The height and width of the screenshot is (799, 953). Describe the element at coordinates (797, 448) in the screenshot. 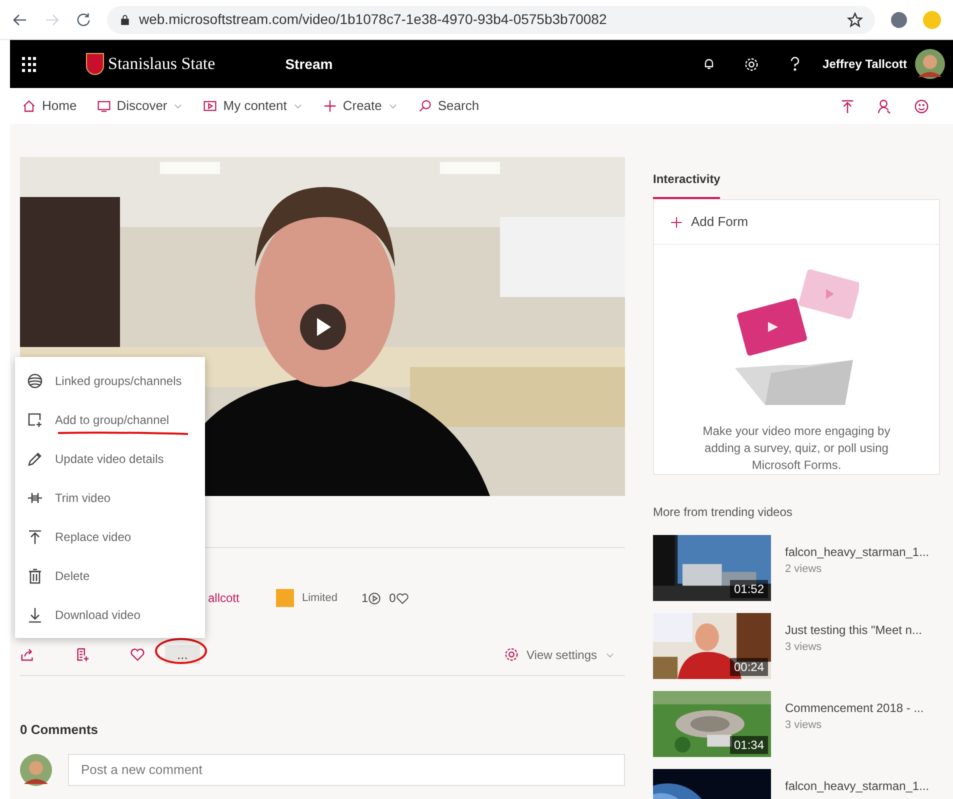

I see `forms-message: Make your video more engaging by adding a survey, quiz, or poll using Microsoft Forms.` at that location.